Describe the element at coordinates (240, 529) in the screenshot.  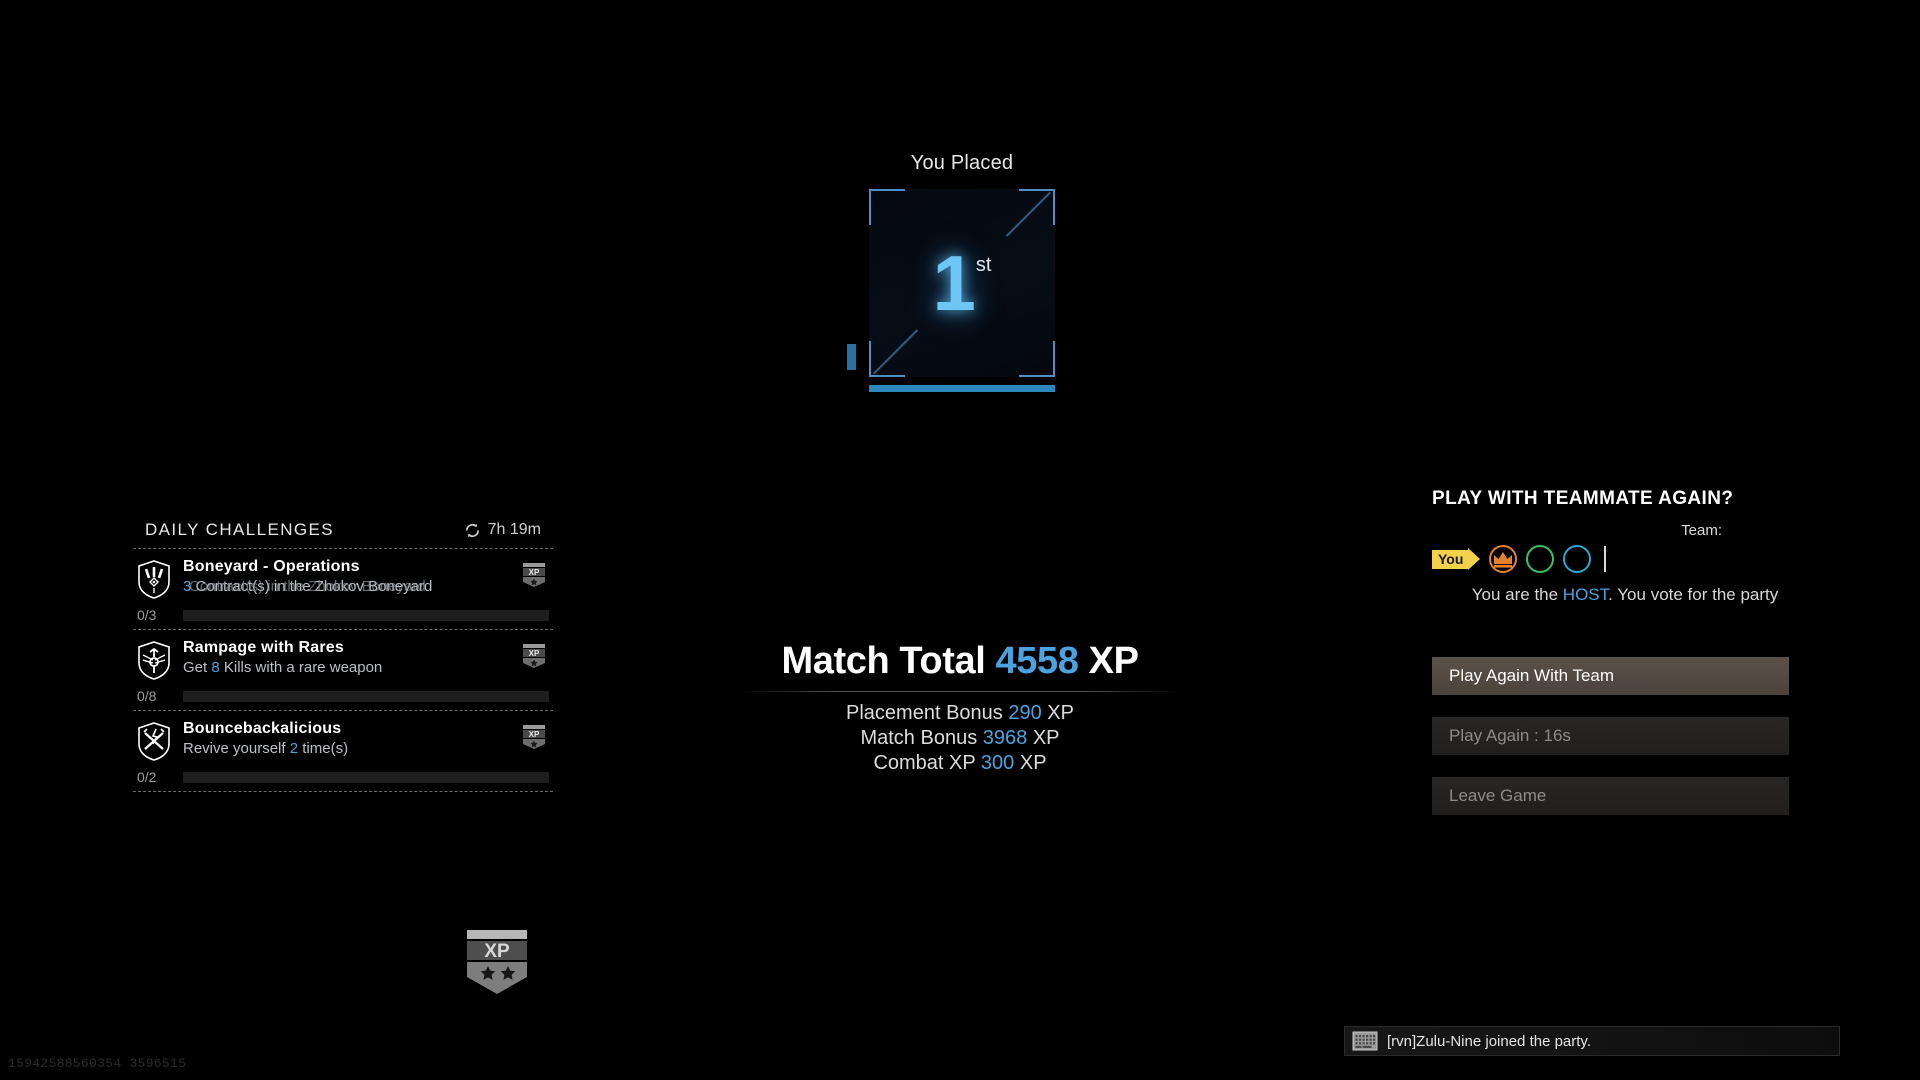
I see `daily-challenges-title: DAILY CHALLENGES` at that location.